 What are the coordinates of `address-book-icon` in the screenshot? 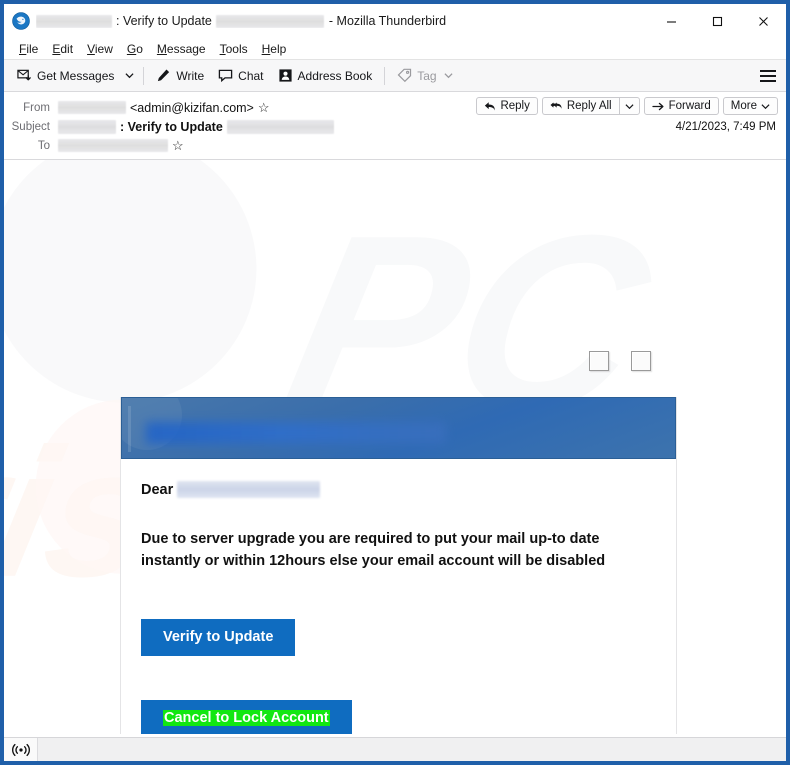 It's located at (285, 75).